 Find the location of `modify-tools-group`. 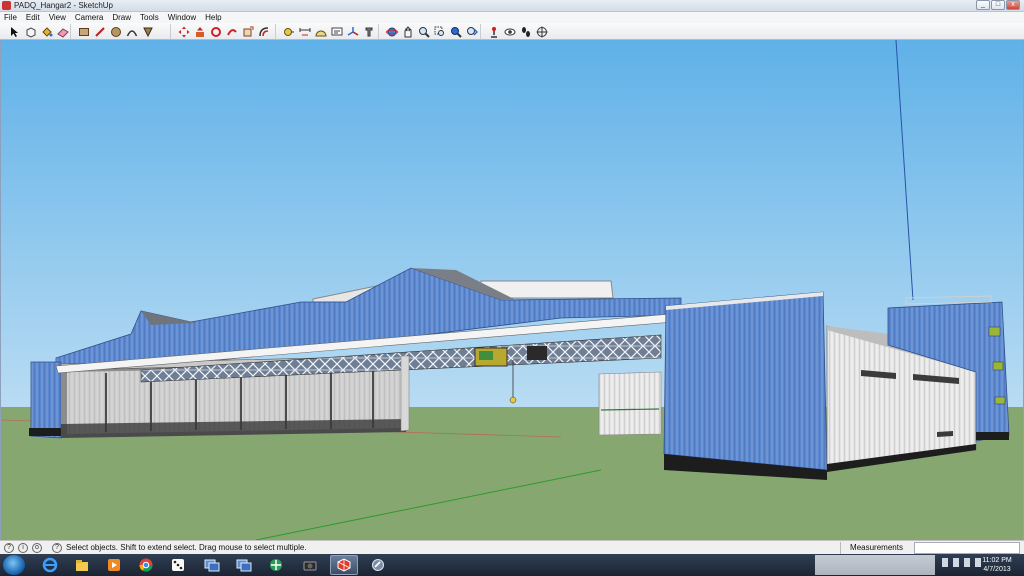

modify-tools-group is located at coordinates (220, 31).